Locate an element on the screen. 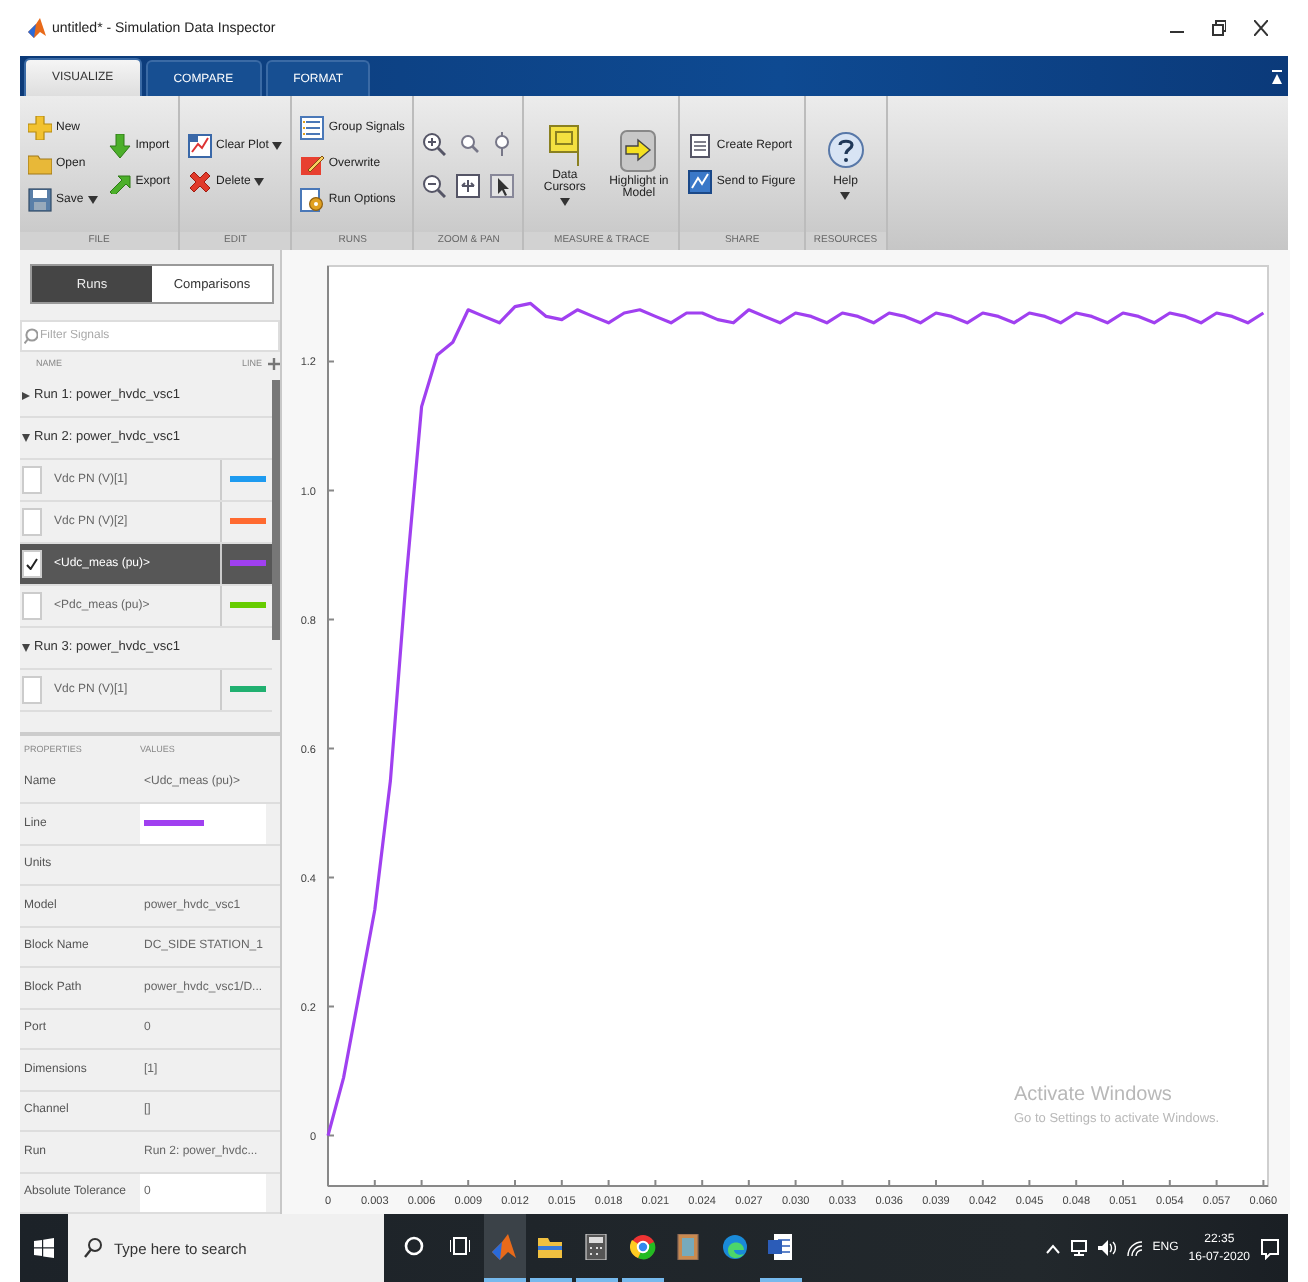  collapse-icon is located at coordinates (1277, 76).